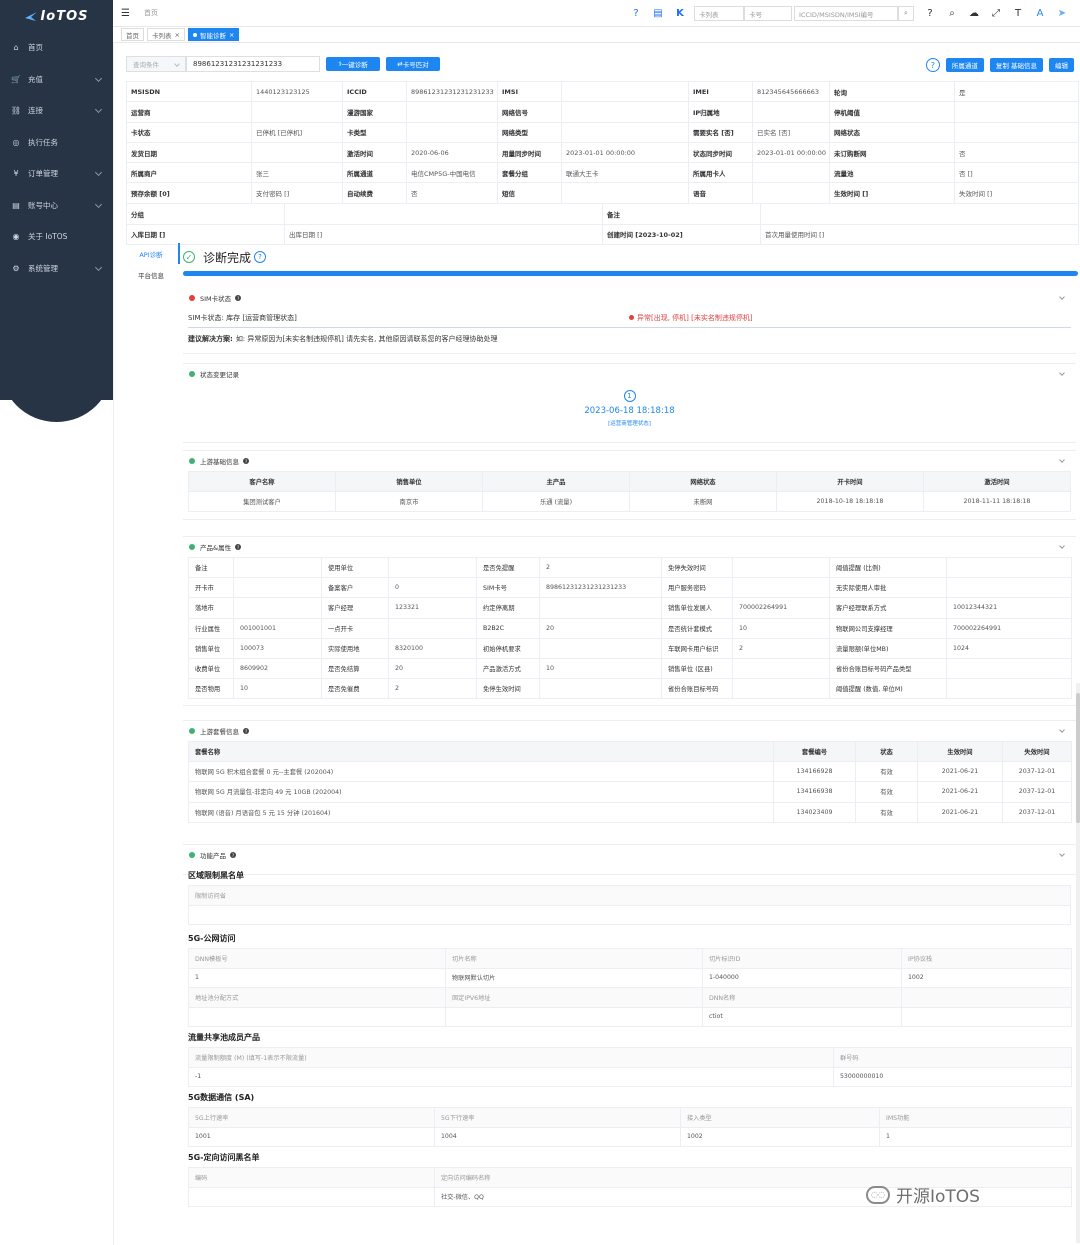 This screenshot has height=1245, width=1080. I want to click on directed-blacklist-title: 5G-定向访问黑名单, so click(224, 1157).